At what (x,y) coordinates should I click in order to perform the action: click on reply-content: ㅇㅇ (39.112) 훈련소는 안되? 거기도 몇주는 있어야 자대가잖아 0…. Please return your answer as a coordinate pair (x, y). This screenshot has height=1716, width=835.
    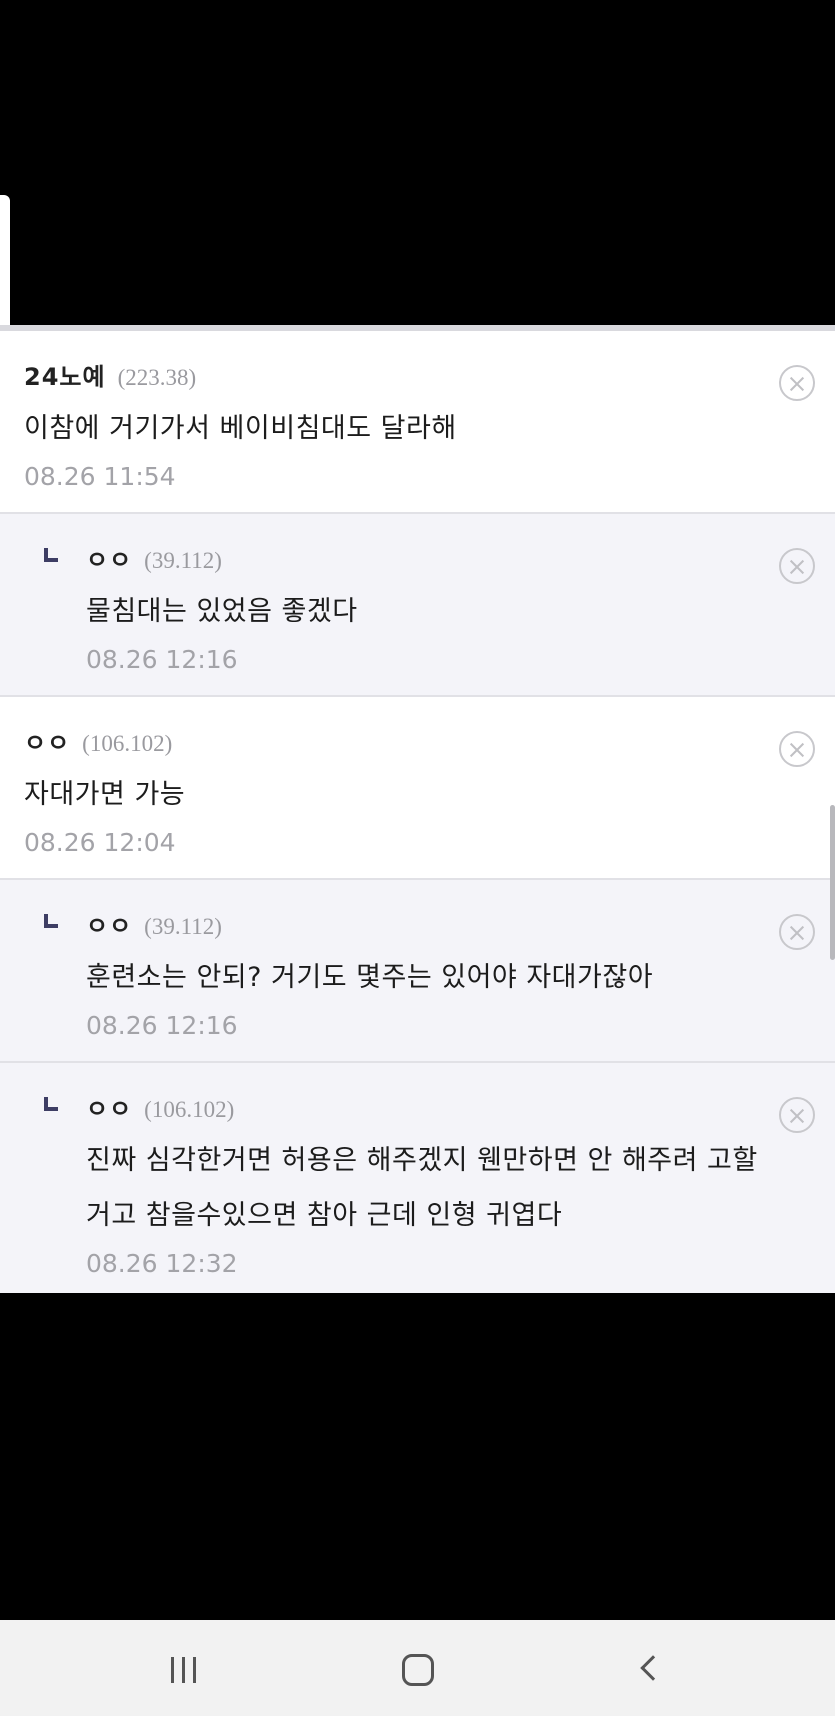
    Looking at the image, I should click on (425, 973).